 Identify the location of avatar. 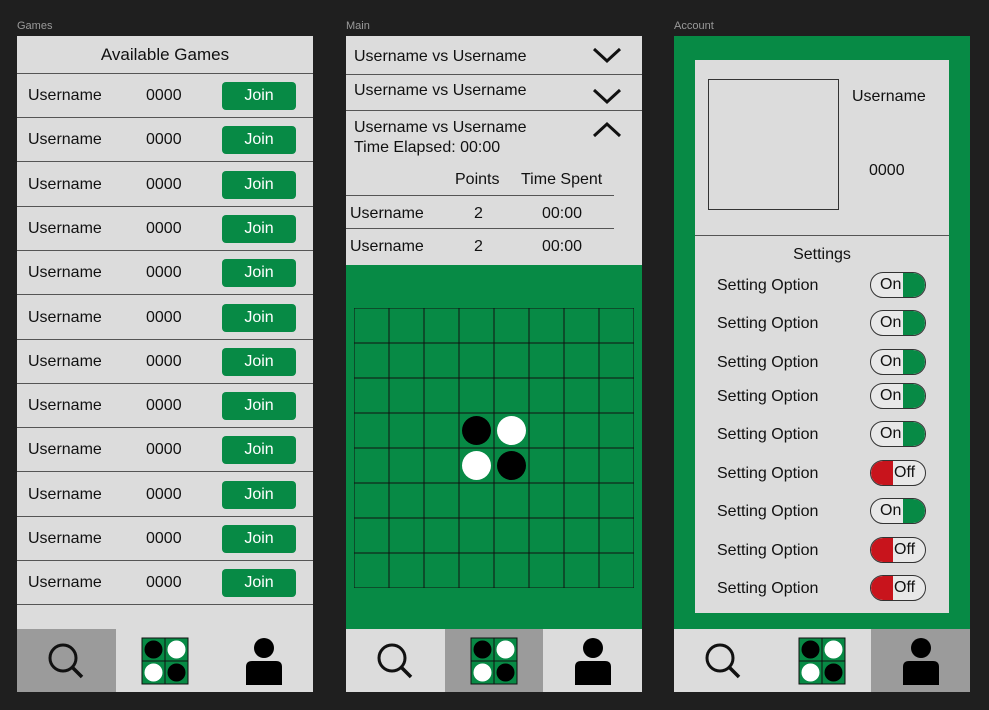
(773, 144).